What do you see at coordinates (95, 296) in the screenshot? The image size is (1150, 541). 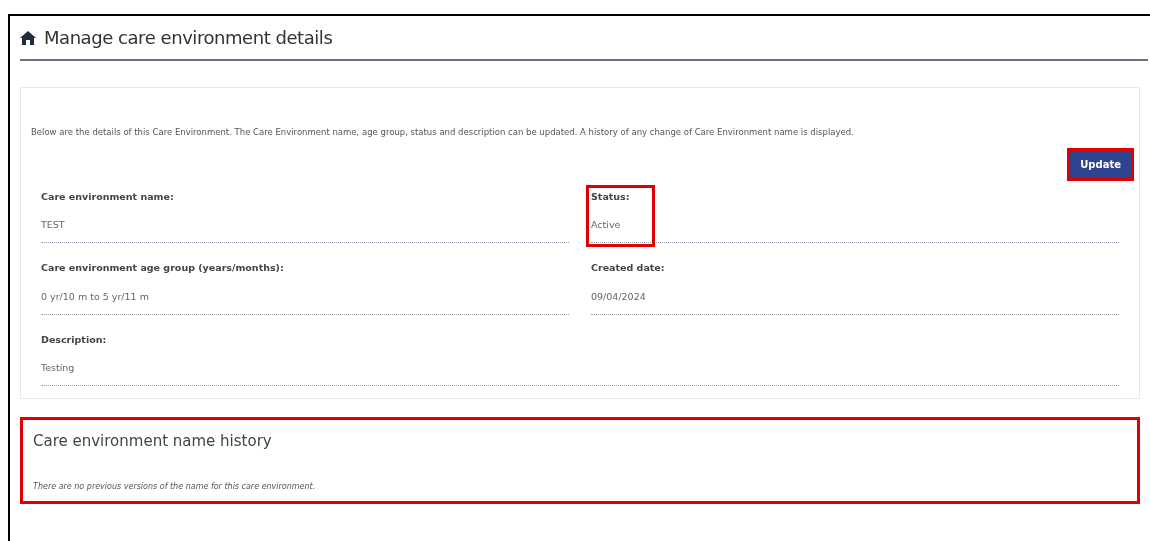 I see `field-value: 0 yr/10 m to 5 yr/11 m` at bounding box center [95, 296].